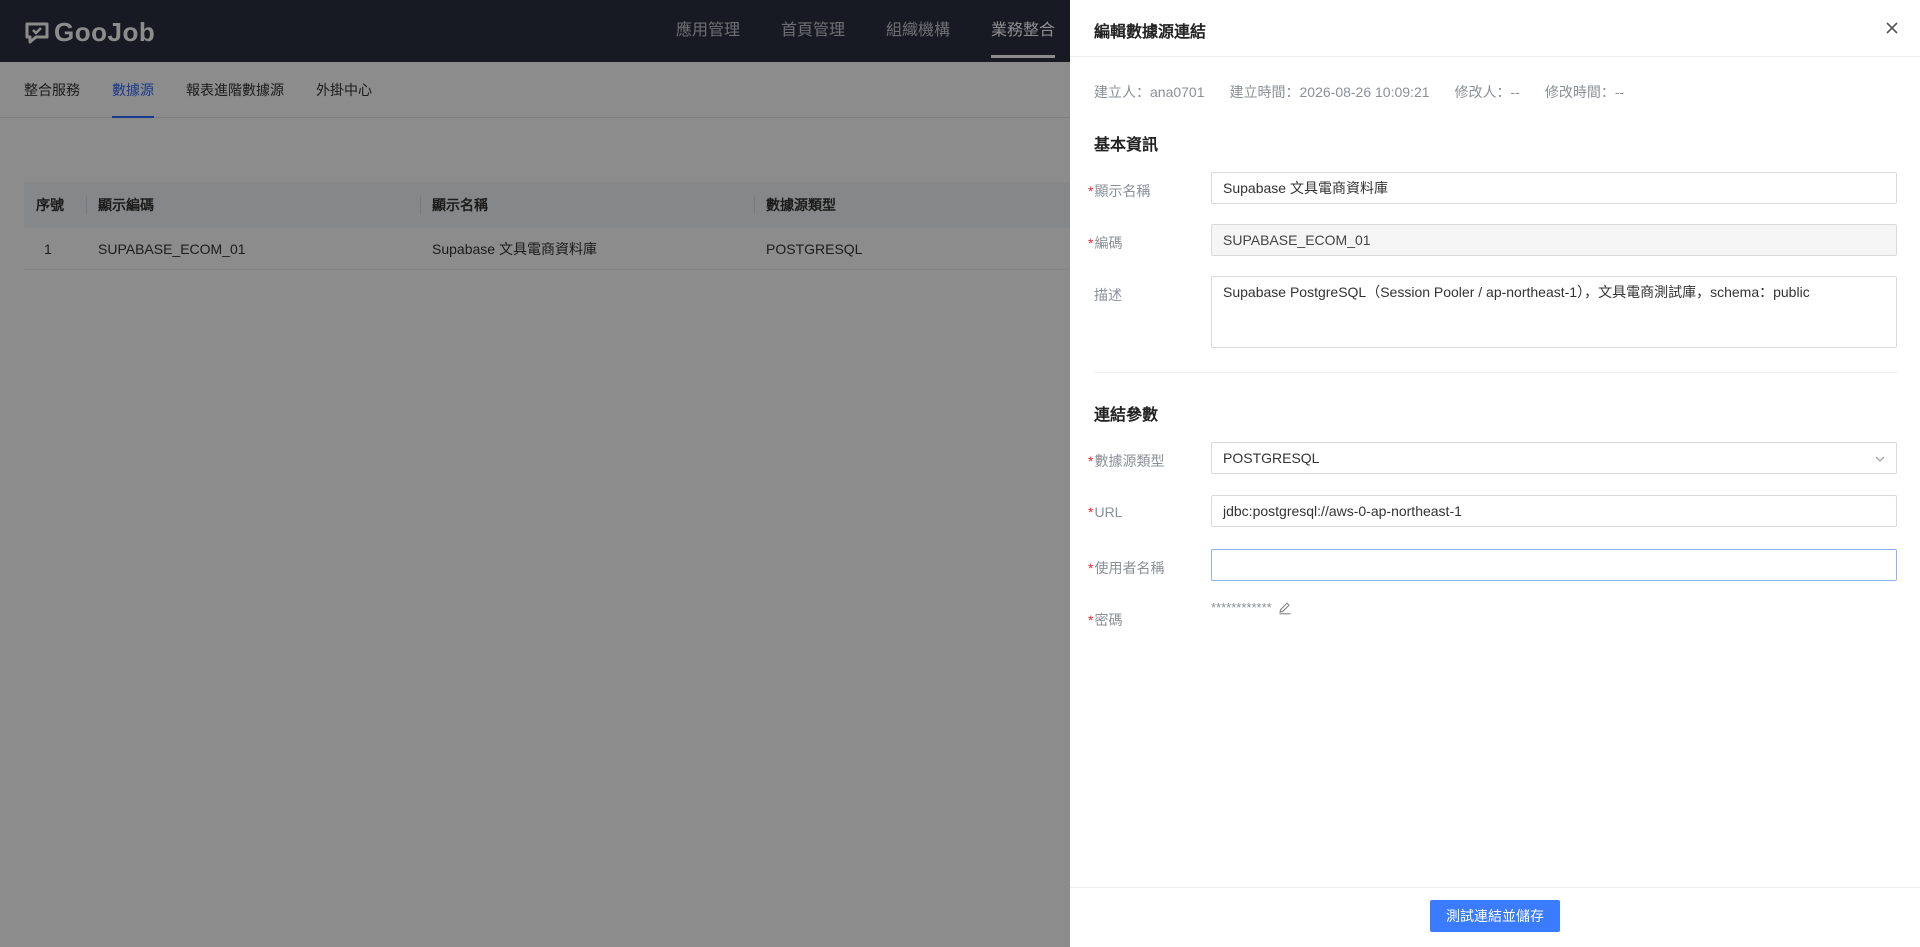 This screenshot has height=947, width=1920. Describe the element at coordinates (1241, 607) in the screenshot. I see `password-masked-value: ************` at that location.